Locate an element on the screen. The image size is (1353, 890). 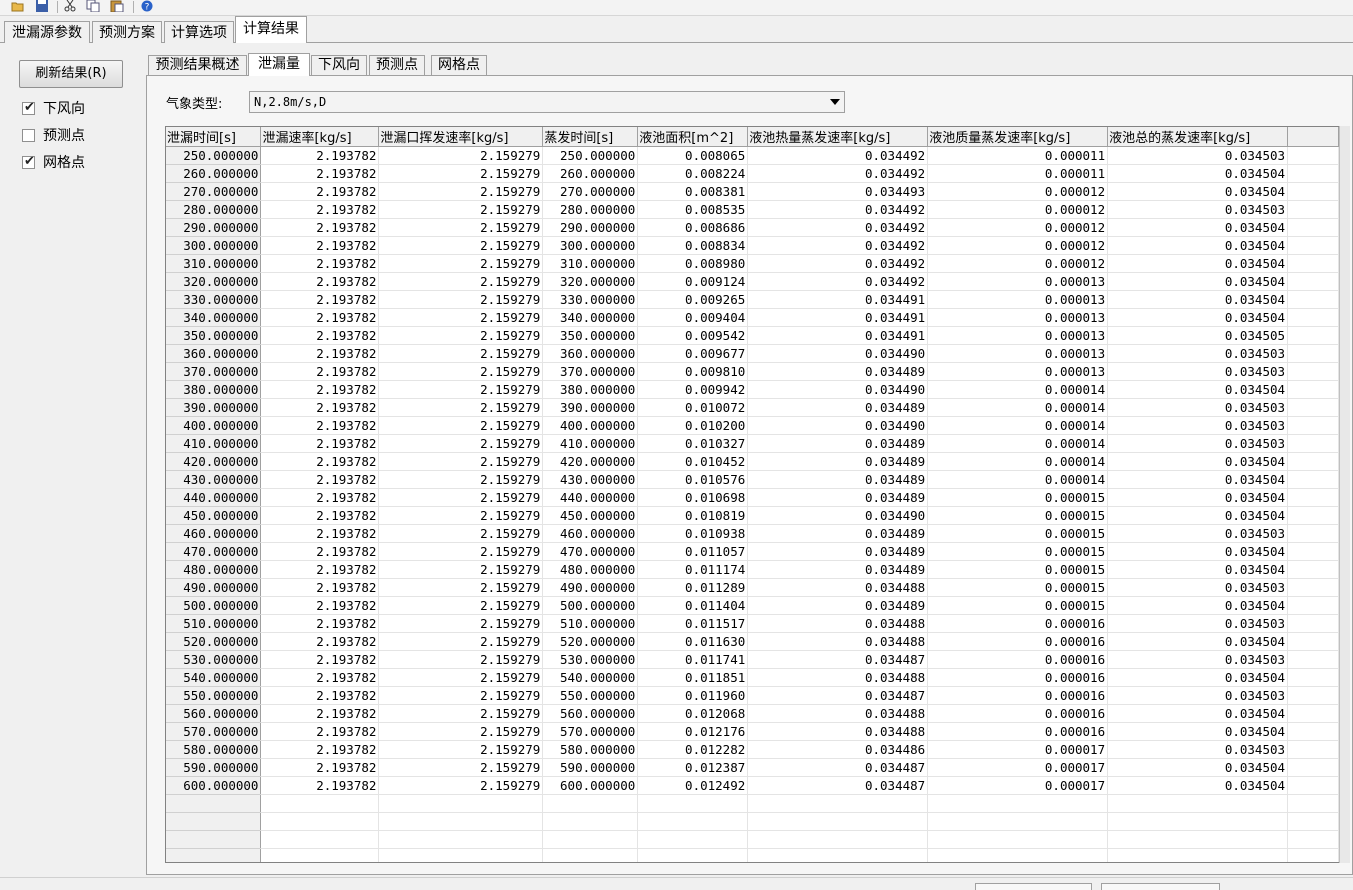
table-cell: 0.008065 is located at coordinates (693, 155).